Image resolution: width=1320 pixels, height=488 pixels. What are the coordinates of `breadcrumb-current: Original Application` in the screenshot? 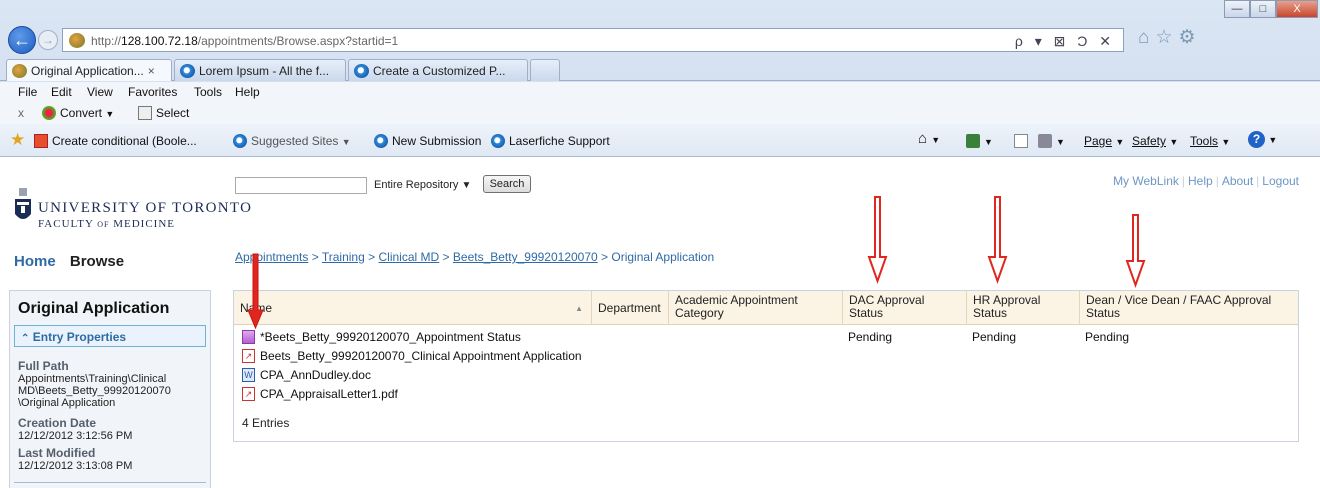 It's located at (663, 257).